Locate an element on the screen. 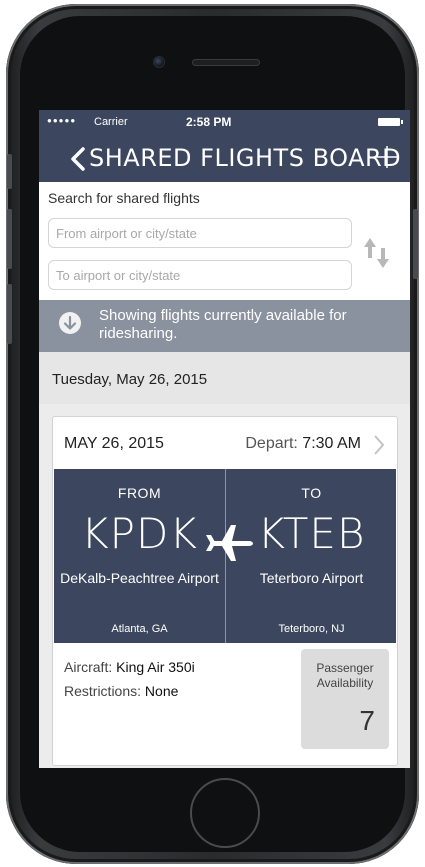 This screenshot has height=867, width=425. from-label: FROM is located at coordinates (139, 493).